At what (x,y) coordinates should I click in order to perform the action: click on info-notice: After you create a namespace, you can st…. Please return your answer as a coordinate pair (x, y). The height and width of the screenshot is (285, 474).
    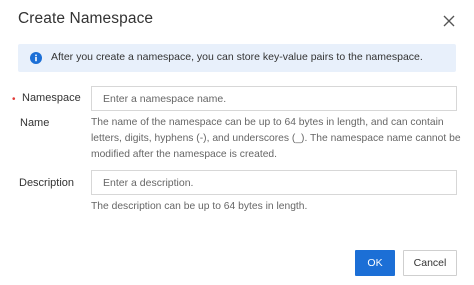
    Looking at the image, I should click on (237, 58).